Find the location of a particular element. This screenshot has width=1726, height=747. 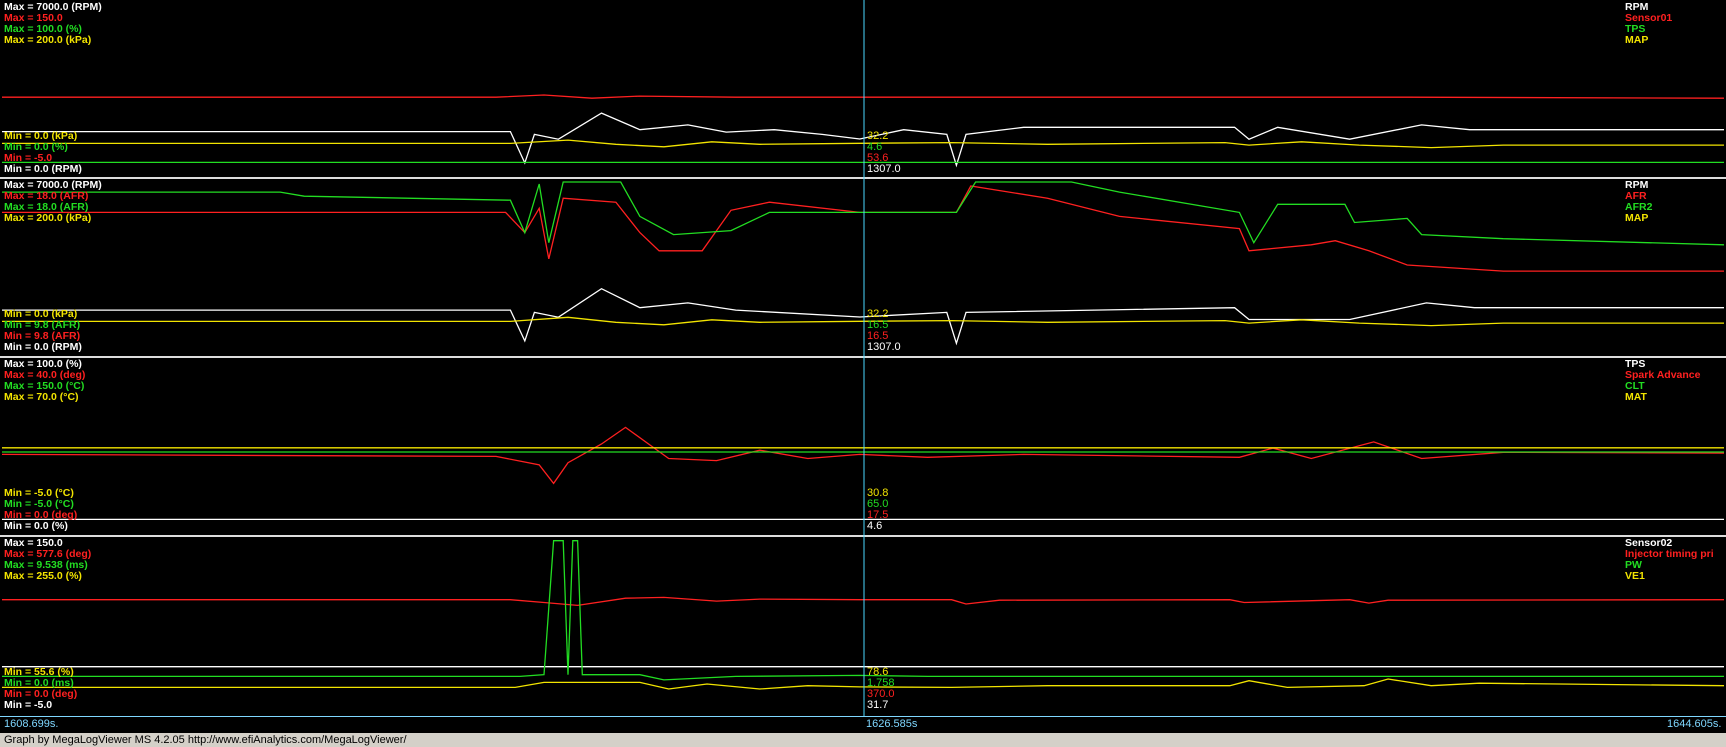

min-label: Min = 0.0 (%) is located at coordinates (36, 526).